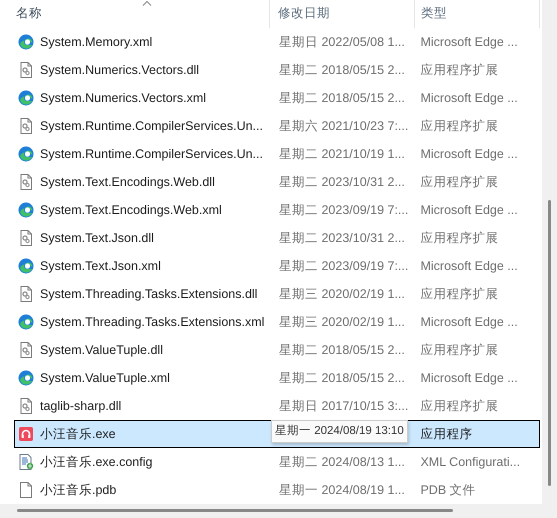 This screenshot has width=557, height=518. Describe the element at coordinates (152, 322) in the screenshot. I see `file-name: System.Threading.Tasks.Extensions.xml` at that location.